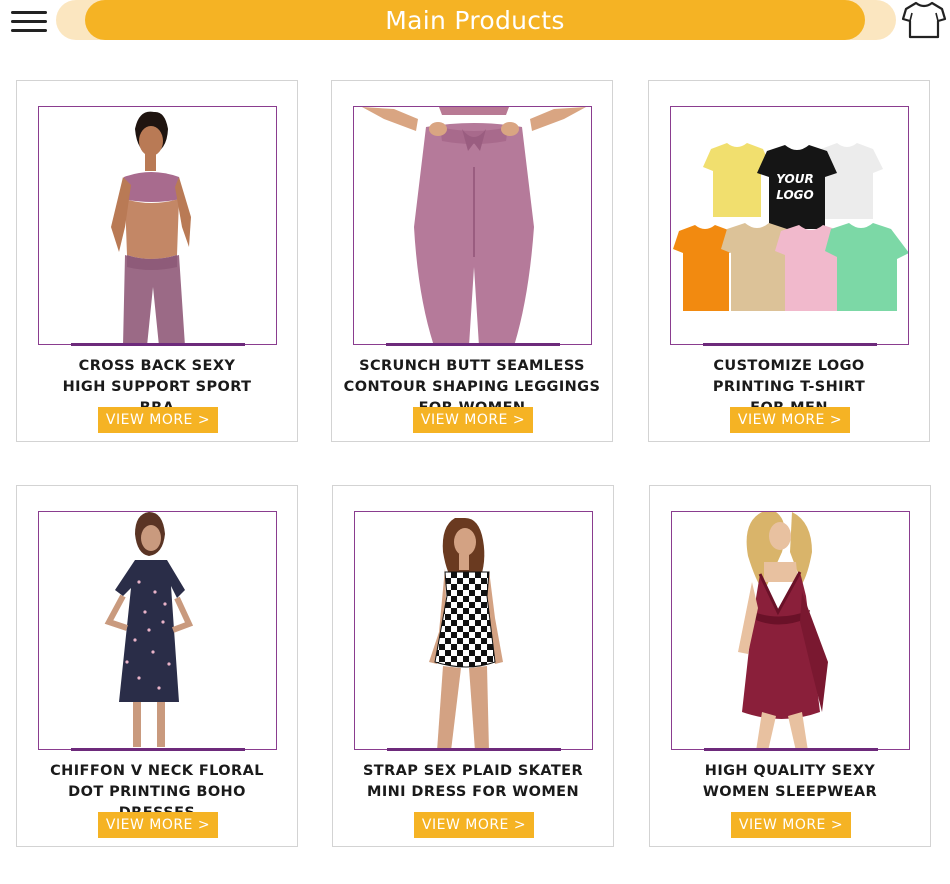 The width and height of the screenshot is (950, 884). I want to click on product-title: HIGH QUALITY SEXY WOMEN SLEEPWEAR, so click(790, 782).